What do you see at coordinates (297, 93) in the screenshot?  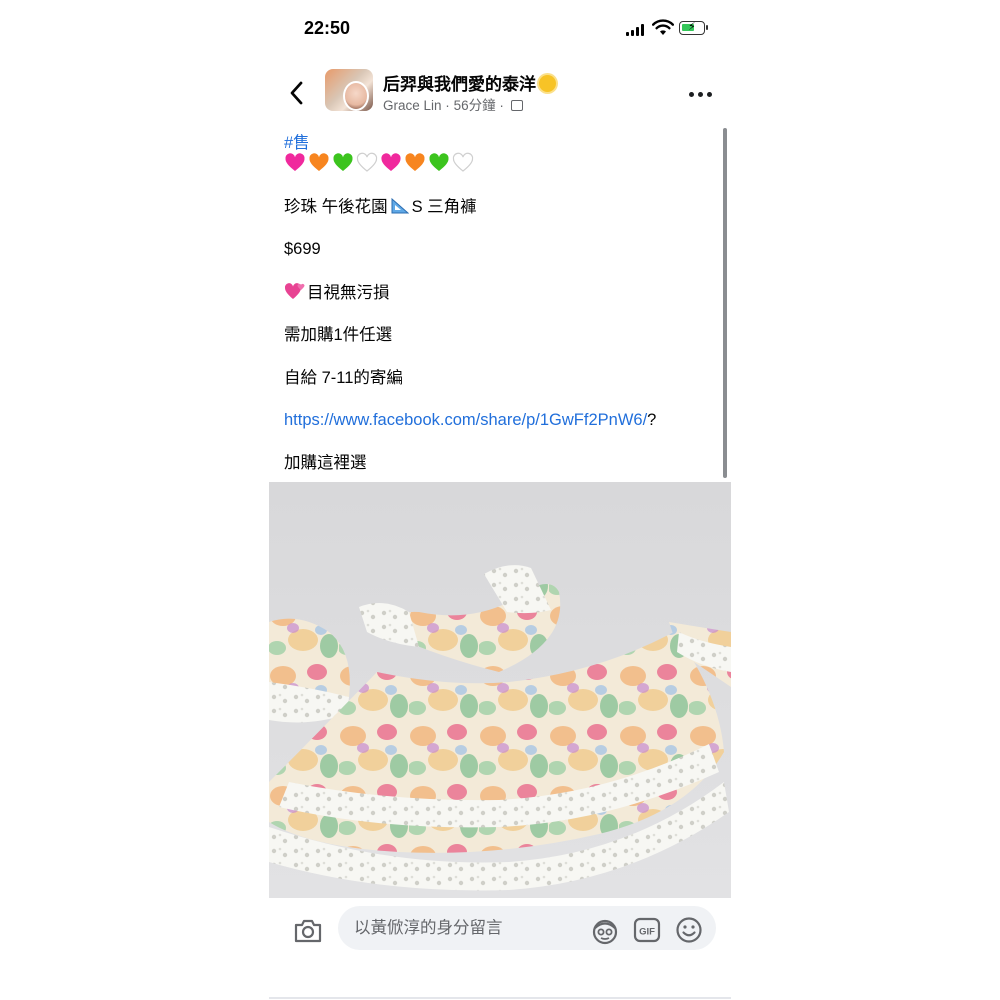 I see `back-button` at bounding box center [297, 93].